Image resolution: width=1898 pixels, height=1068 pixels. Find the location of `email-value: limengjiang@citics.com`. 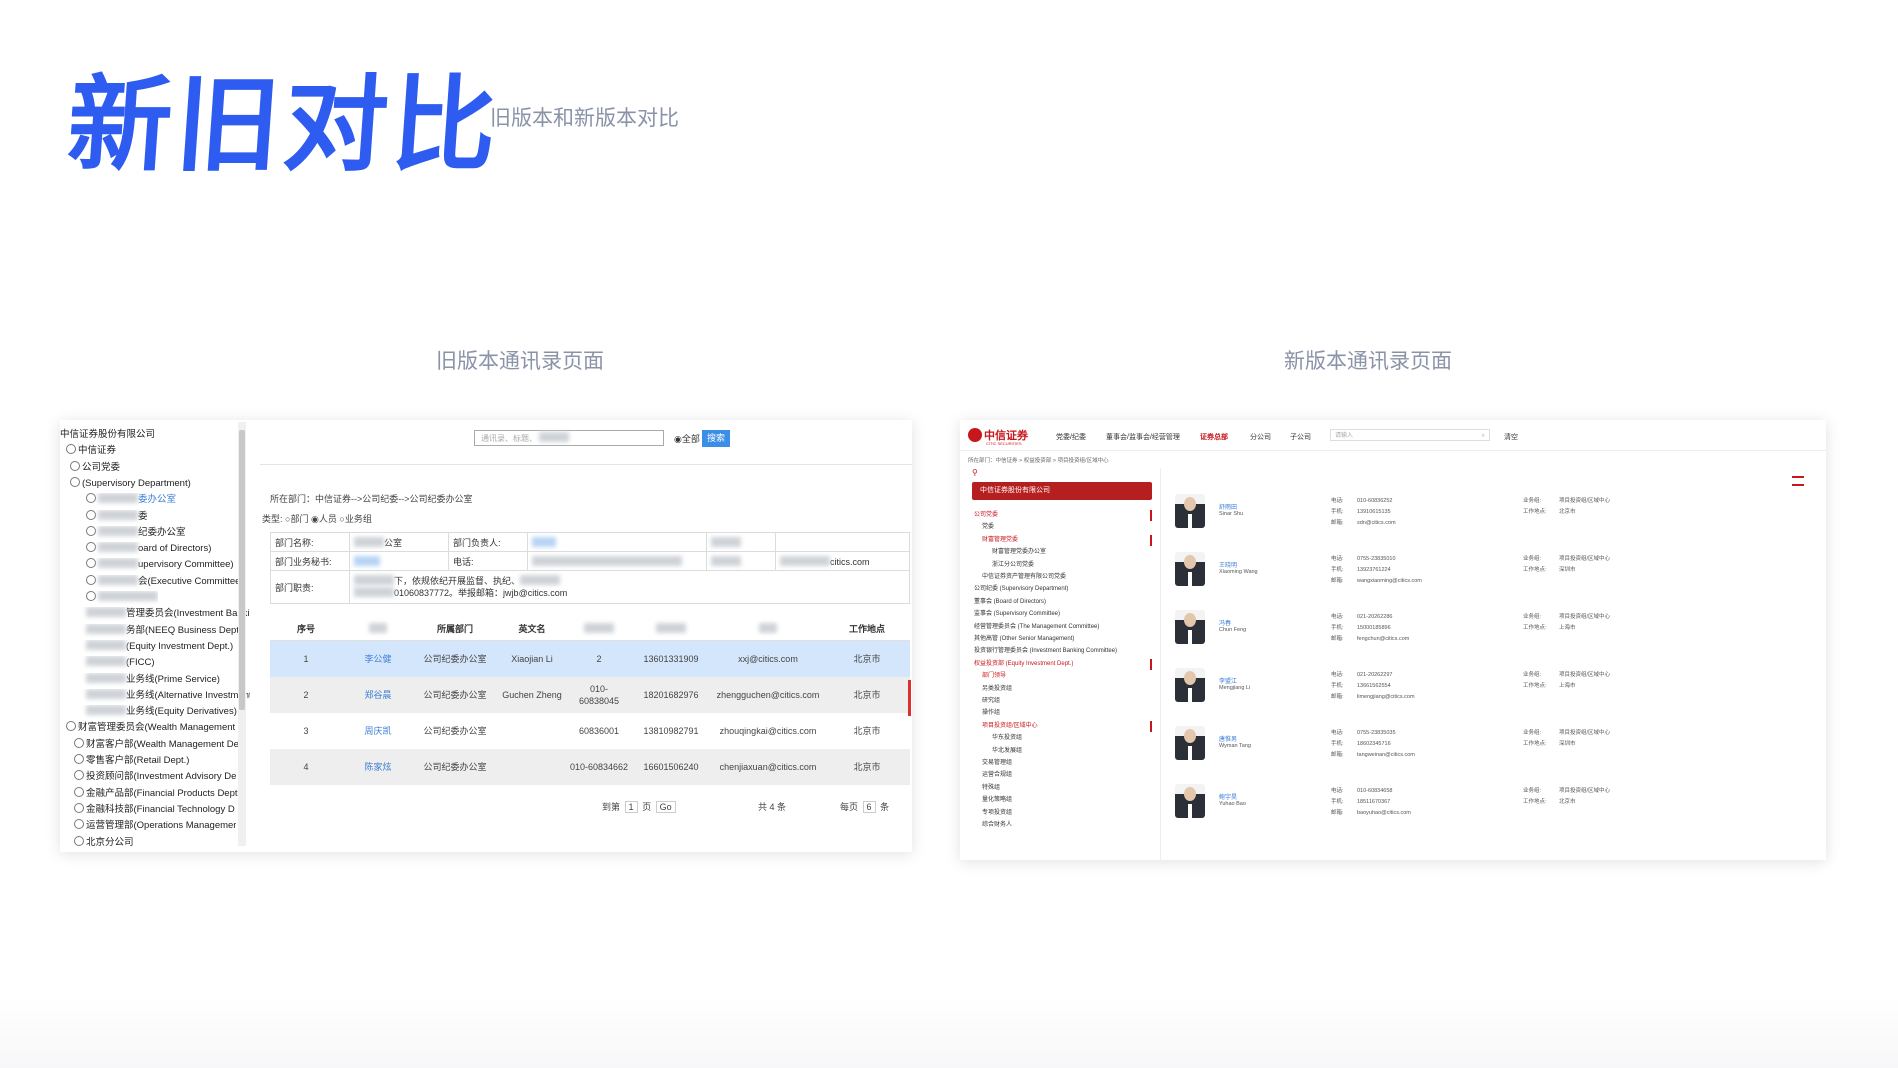

email-value: limengjiang@citics.com is located at coordinates (1386, 697).